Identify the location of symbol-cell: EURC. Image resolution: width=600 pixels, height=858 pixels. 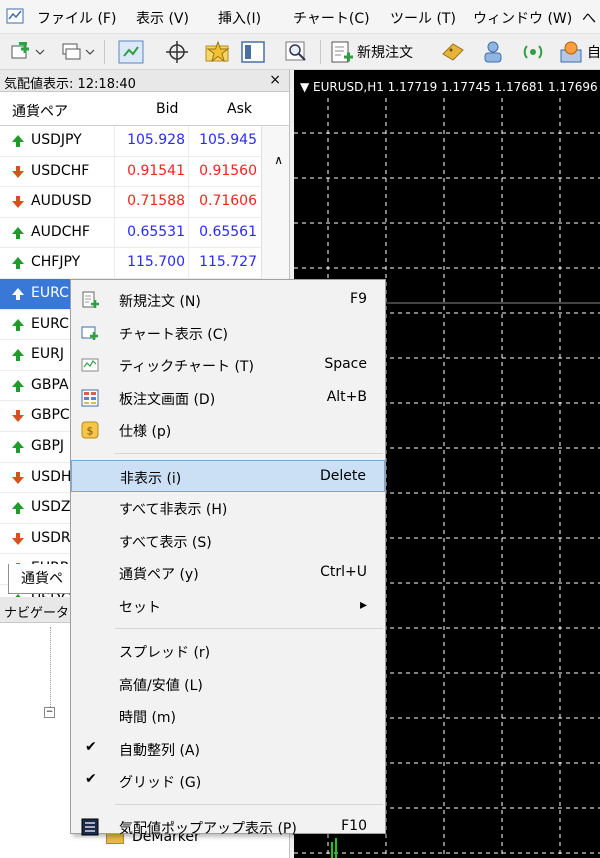
(50, 323).